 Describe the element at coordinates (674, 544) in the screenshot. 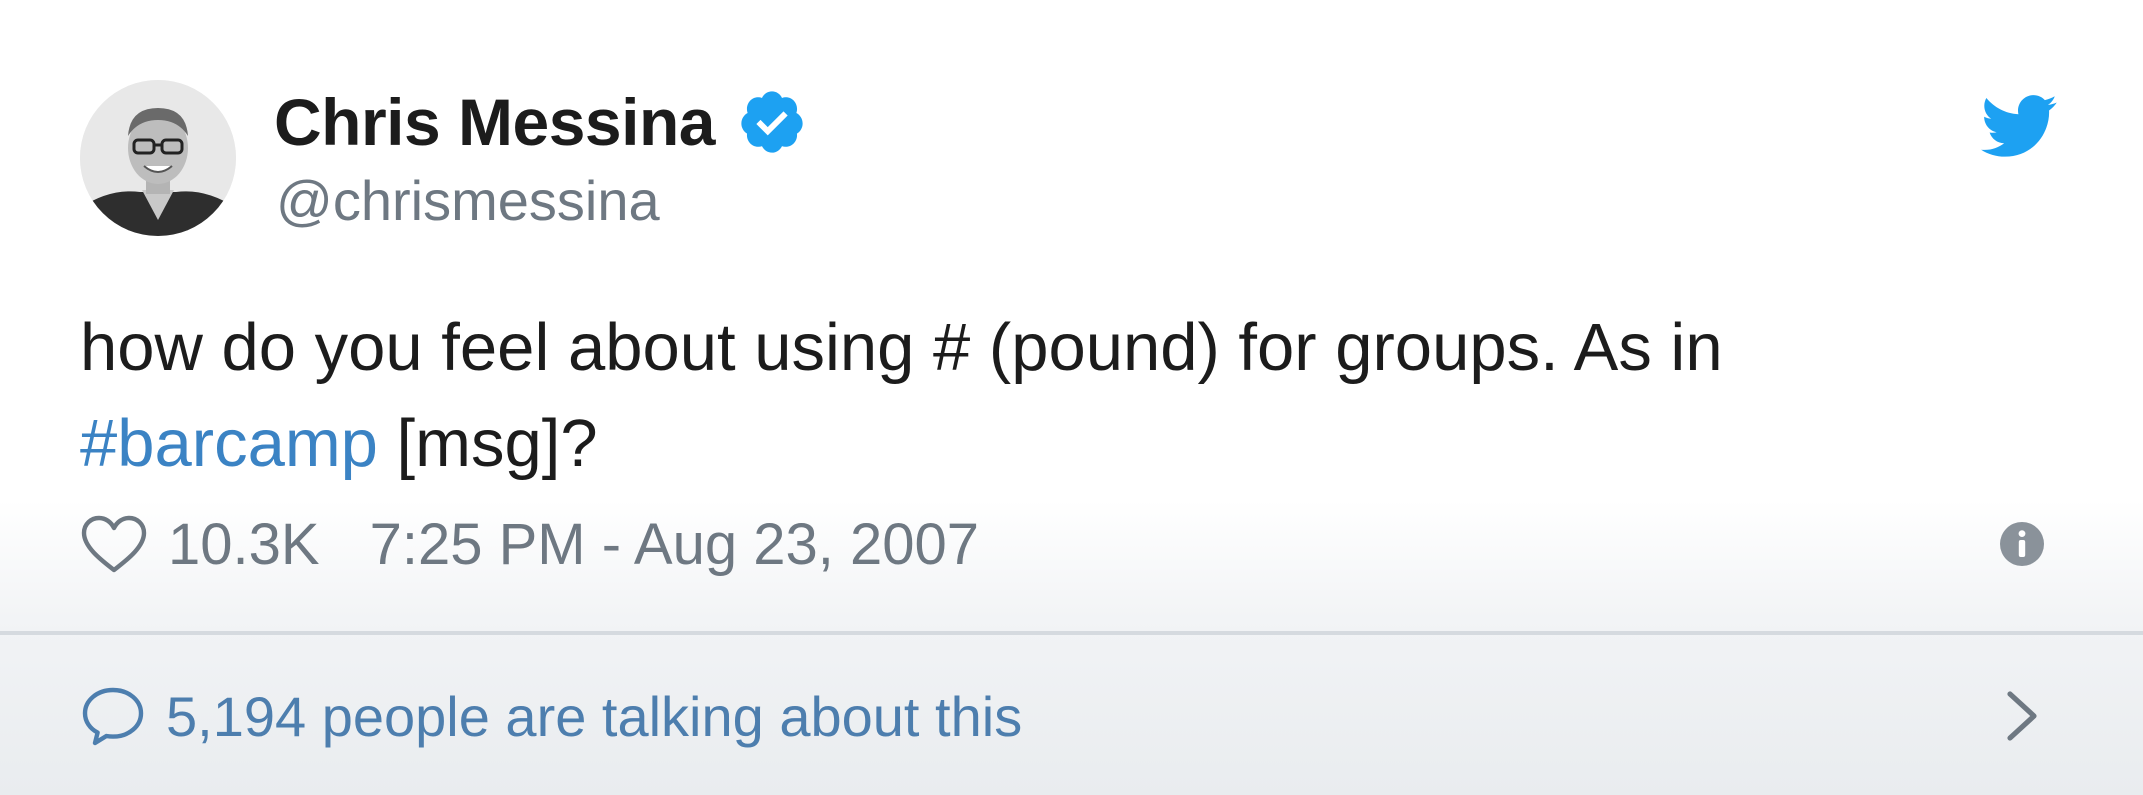

I see `tweet-timestamp: 7:25 PM - Aug 23, 2007` at that location.